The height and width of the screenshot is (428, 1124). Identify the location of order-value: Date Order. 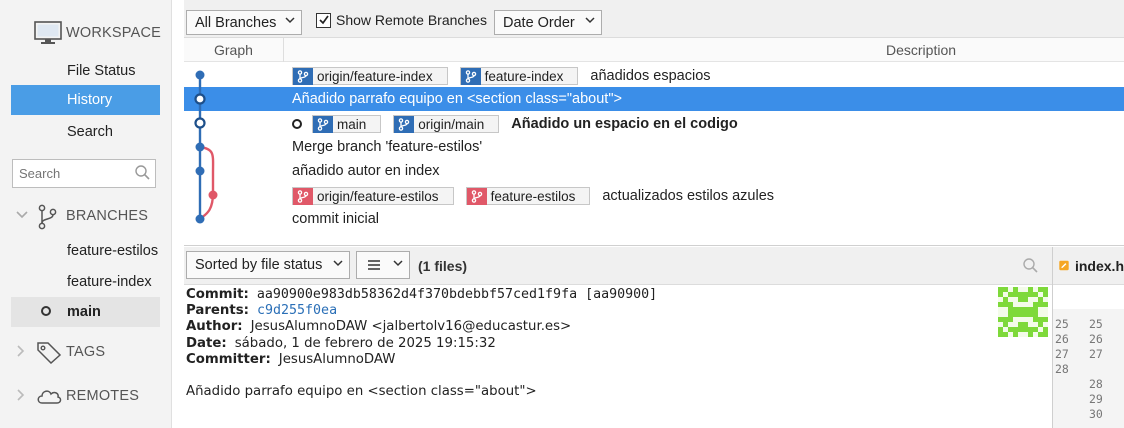
(539, 22).